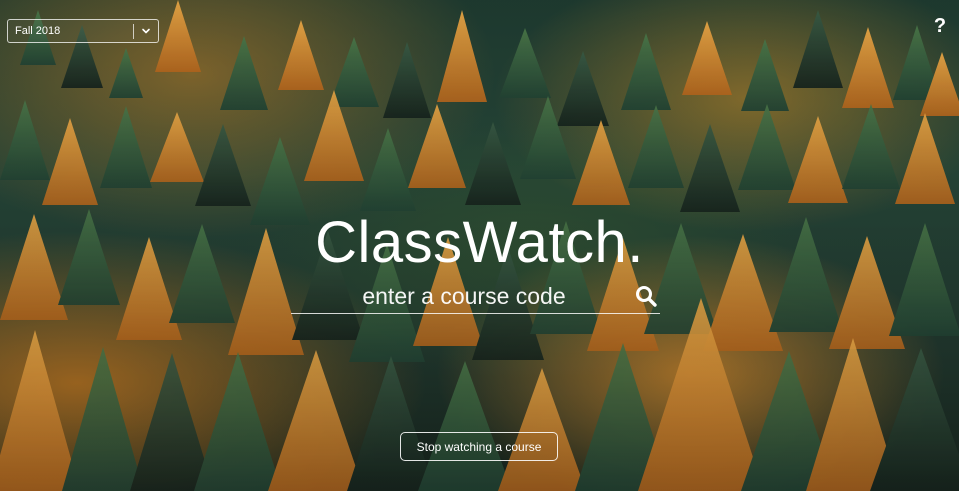 This screenshot has height=491, width=959. What do you see at coordinates (479, 446) in the screenshot?
I see `stop-watching-button: Stop watching a course` at bounding box center [479, 446].